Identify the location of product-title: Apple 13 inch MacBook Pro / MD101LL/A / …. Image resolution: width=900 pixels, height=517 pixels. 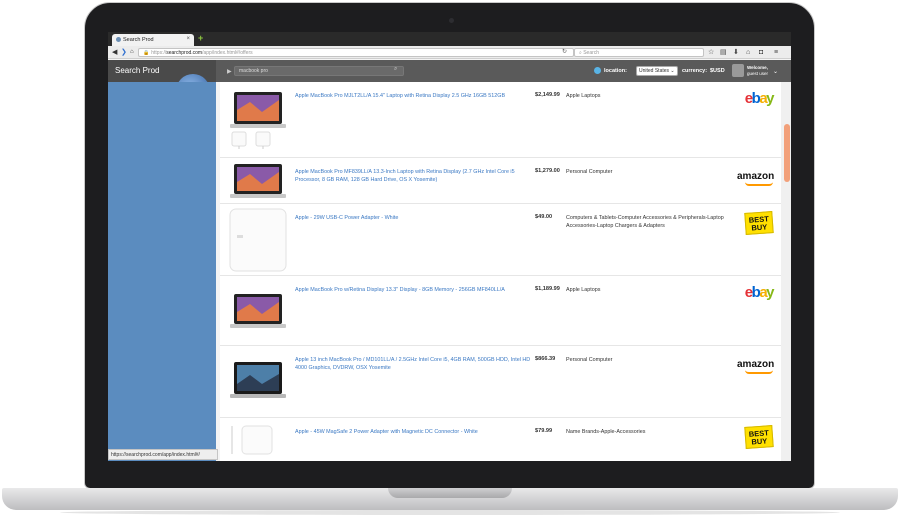
(413, 364).